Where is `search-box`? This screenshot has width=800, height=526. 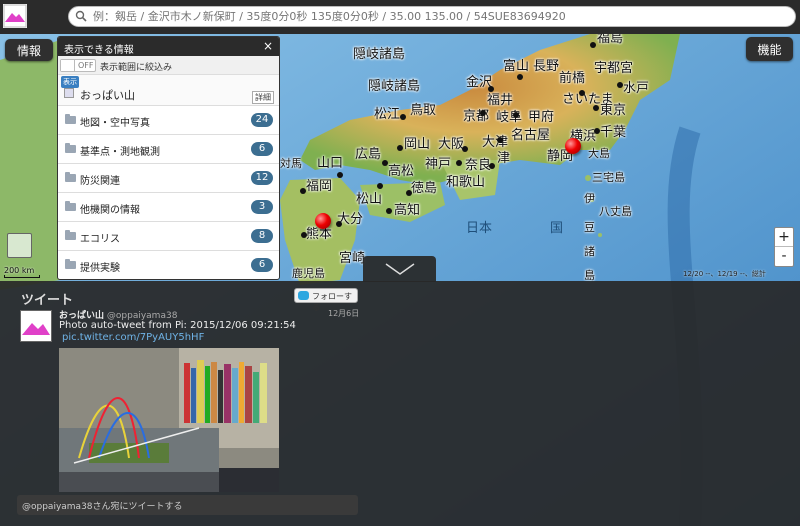
search-box is located at coordinates (432, 16).